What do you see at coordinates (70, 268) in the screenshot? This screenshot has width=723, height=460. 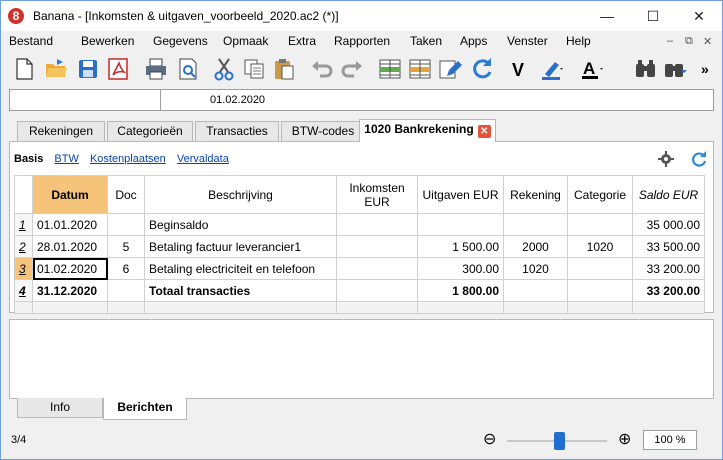 I see `cell-datum: 01.02.2020` at bounding box center [70, 268].